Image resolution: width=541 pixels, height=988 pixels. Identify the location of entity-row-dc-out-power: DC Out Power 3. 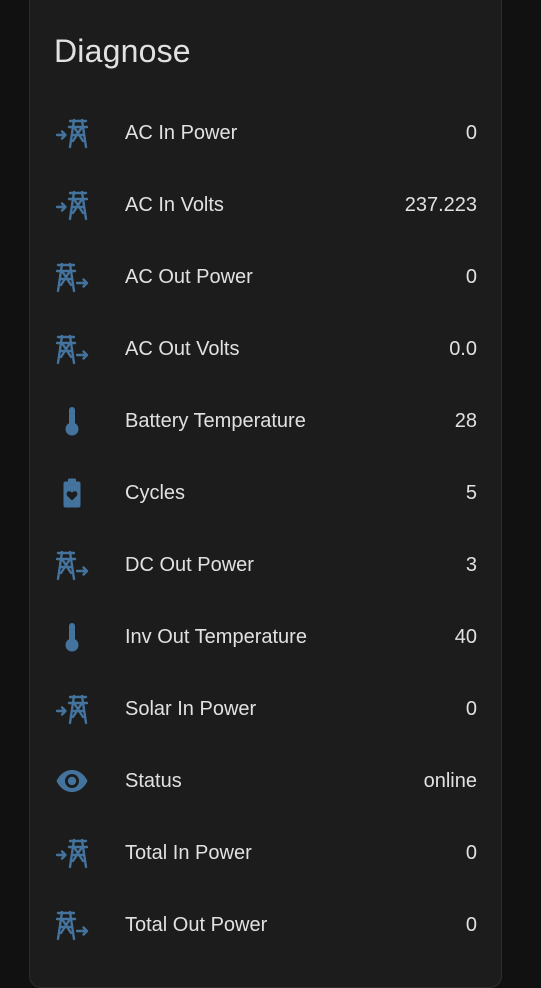
(265, 565).